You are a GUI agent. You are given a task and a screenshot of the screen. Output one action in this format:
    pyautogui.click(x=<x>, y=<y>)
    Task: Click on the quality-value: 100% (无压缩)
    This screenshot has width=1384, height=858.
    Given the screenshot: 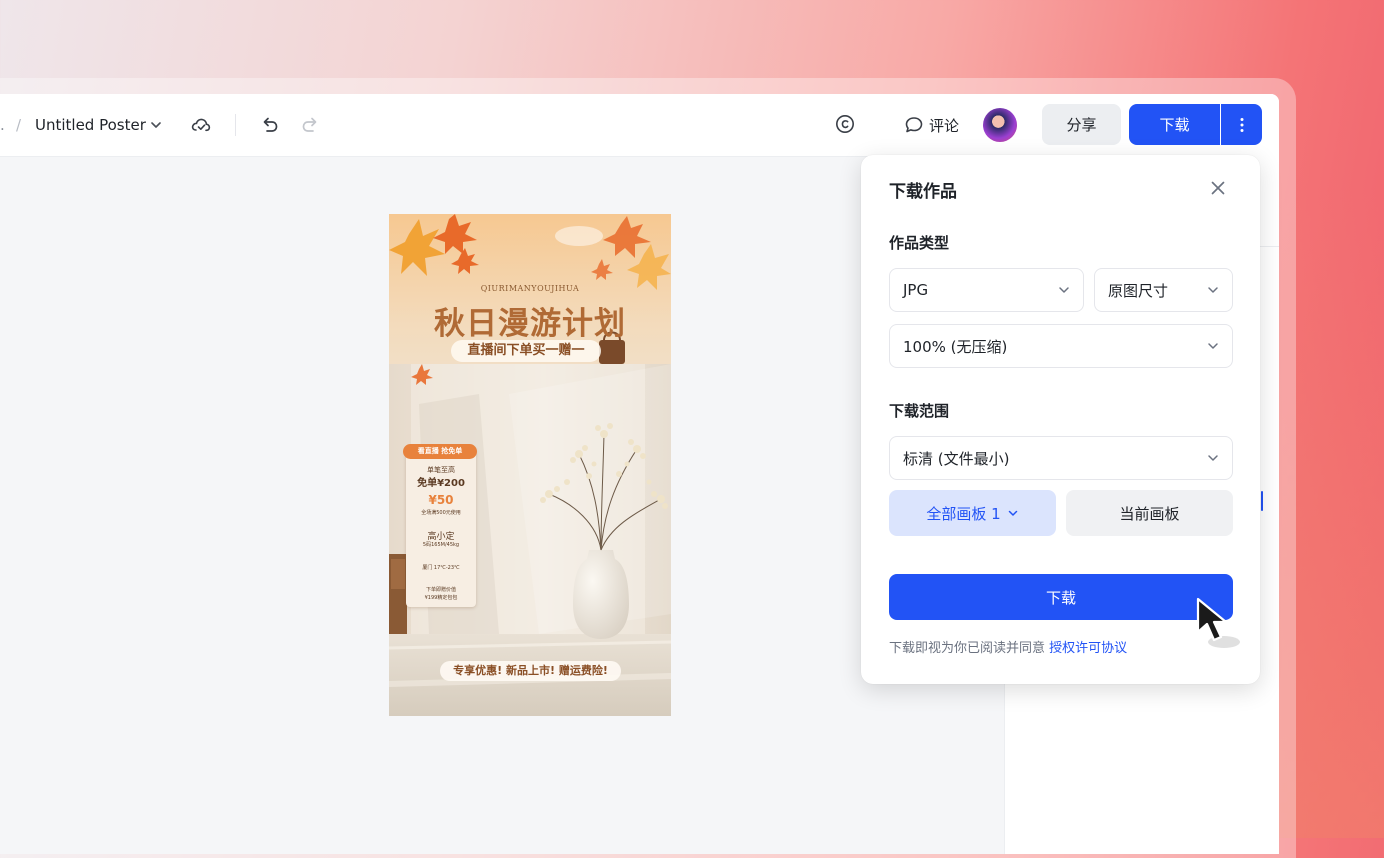 What is the action you would take?
    pyautogui.click(x=955, y=346)
    